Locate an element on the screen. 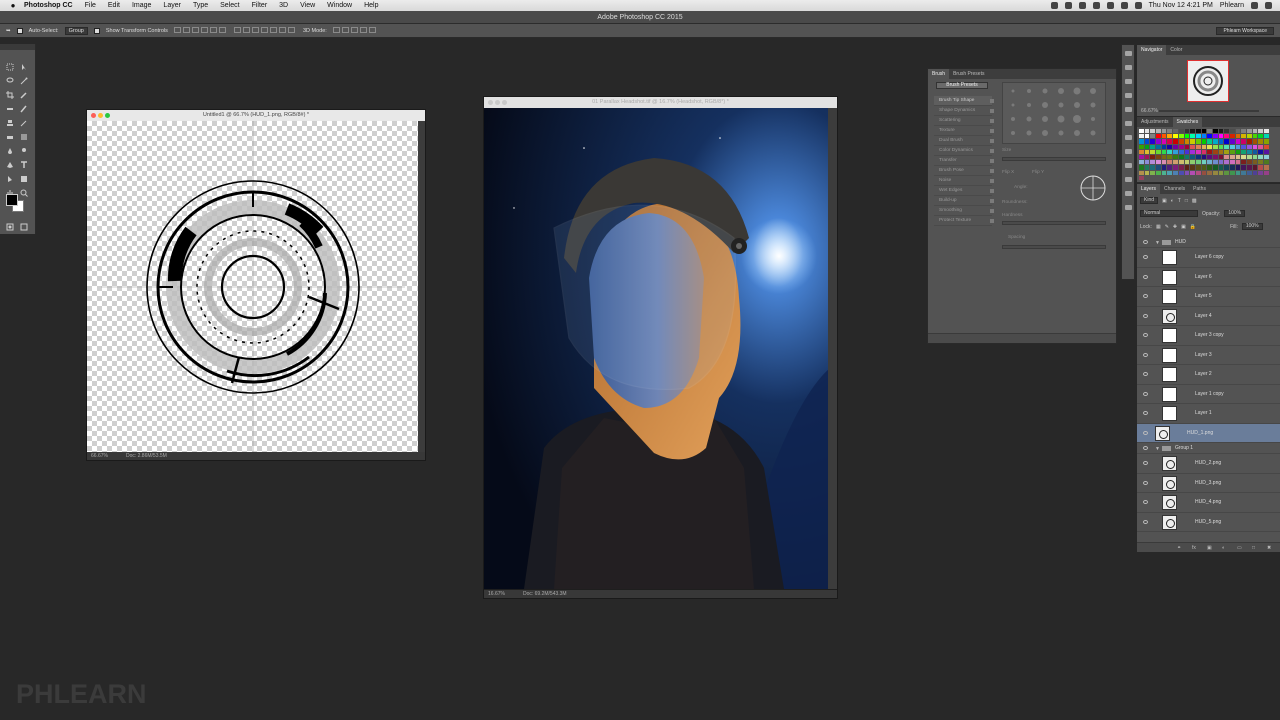 Image resolution: width=1280 pixels, height=720 pixels. list-icon is located at coordinates (1268, 5).